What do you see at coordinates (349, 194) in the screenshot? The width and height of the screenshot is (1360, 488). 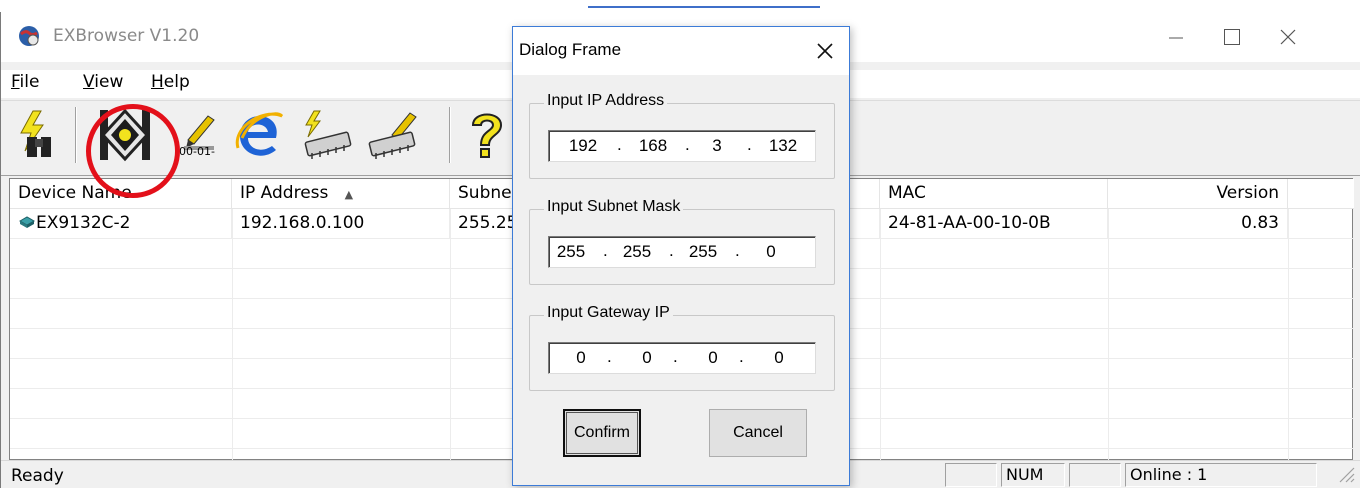 I see `sort-ascending-icon: ▲` at bounding box center [349, 194].